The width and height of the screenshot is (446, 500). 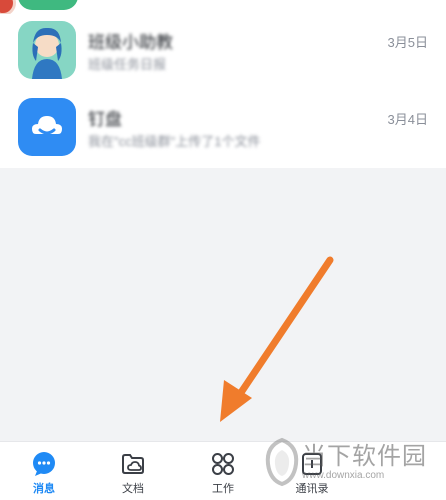 What do you see at coordinates (47, 50) in the screenshot?
I see `teacher-avatar-icon` at bounding box center [47, 50].